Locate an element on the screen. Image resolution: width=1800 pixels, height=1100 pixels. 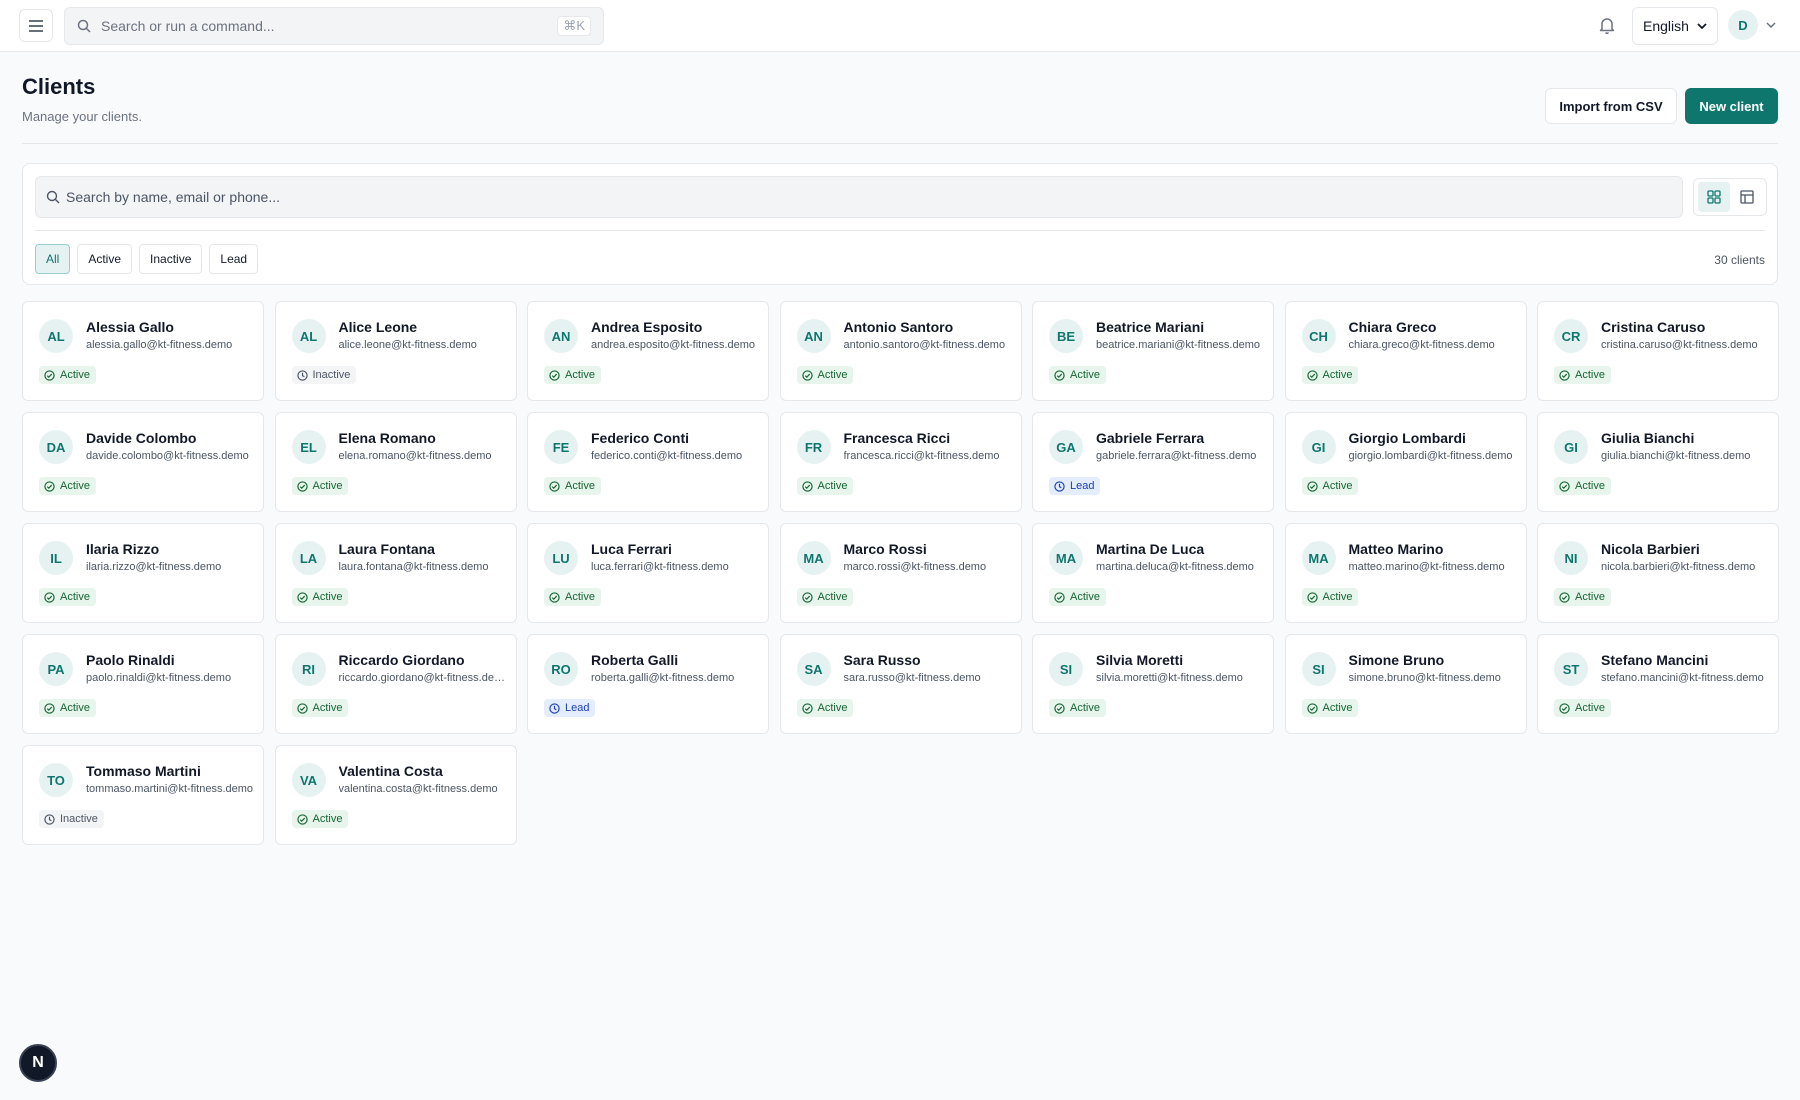
client-email: matteo.marino@kt-fitness.demo is located at coordinates (1426, 567).